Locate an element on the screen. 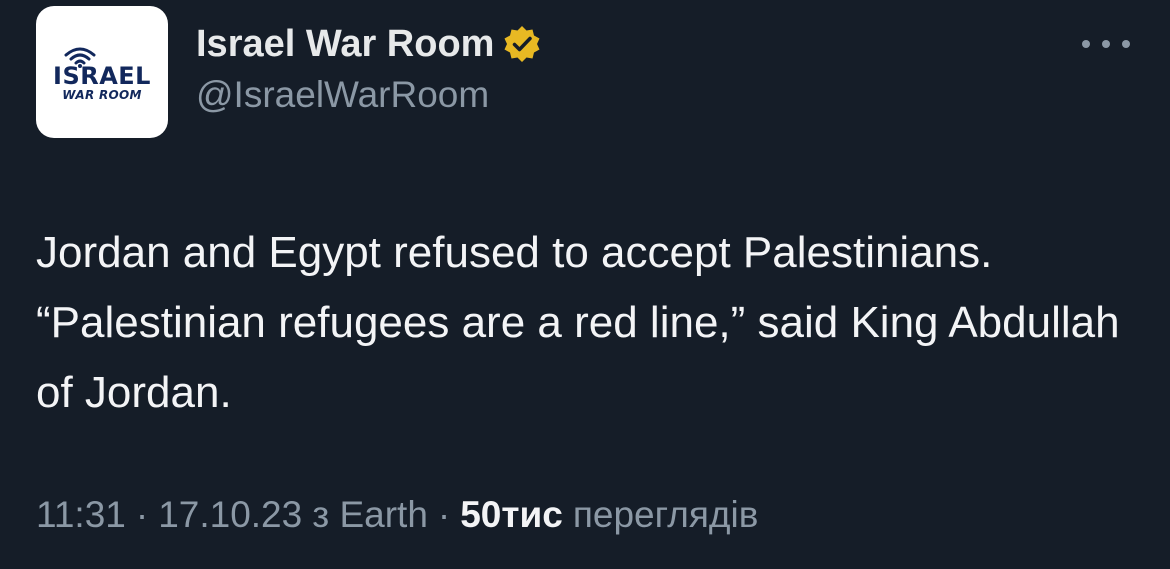  verified-badge-icon is located at coordinates (522, 44).